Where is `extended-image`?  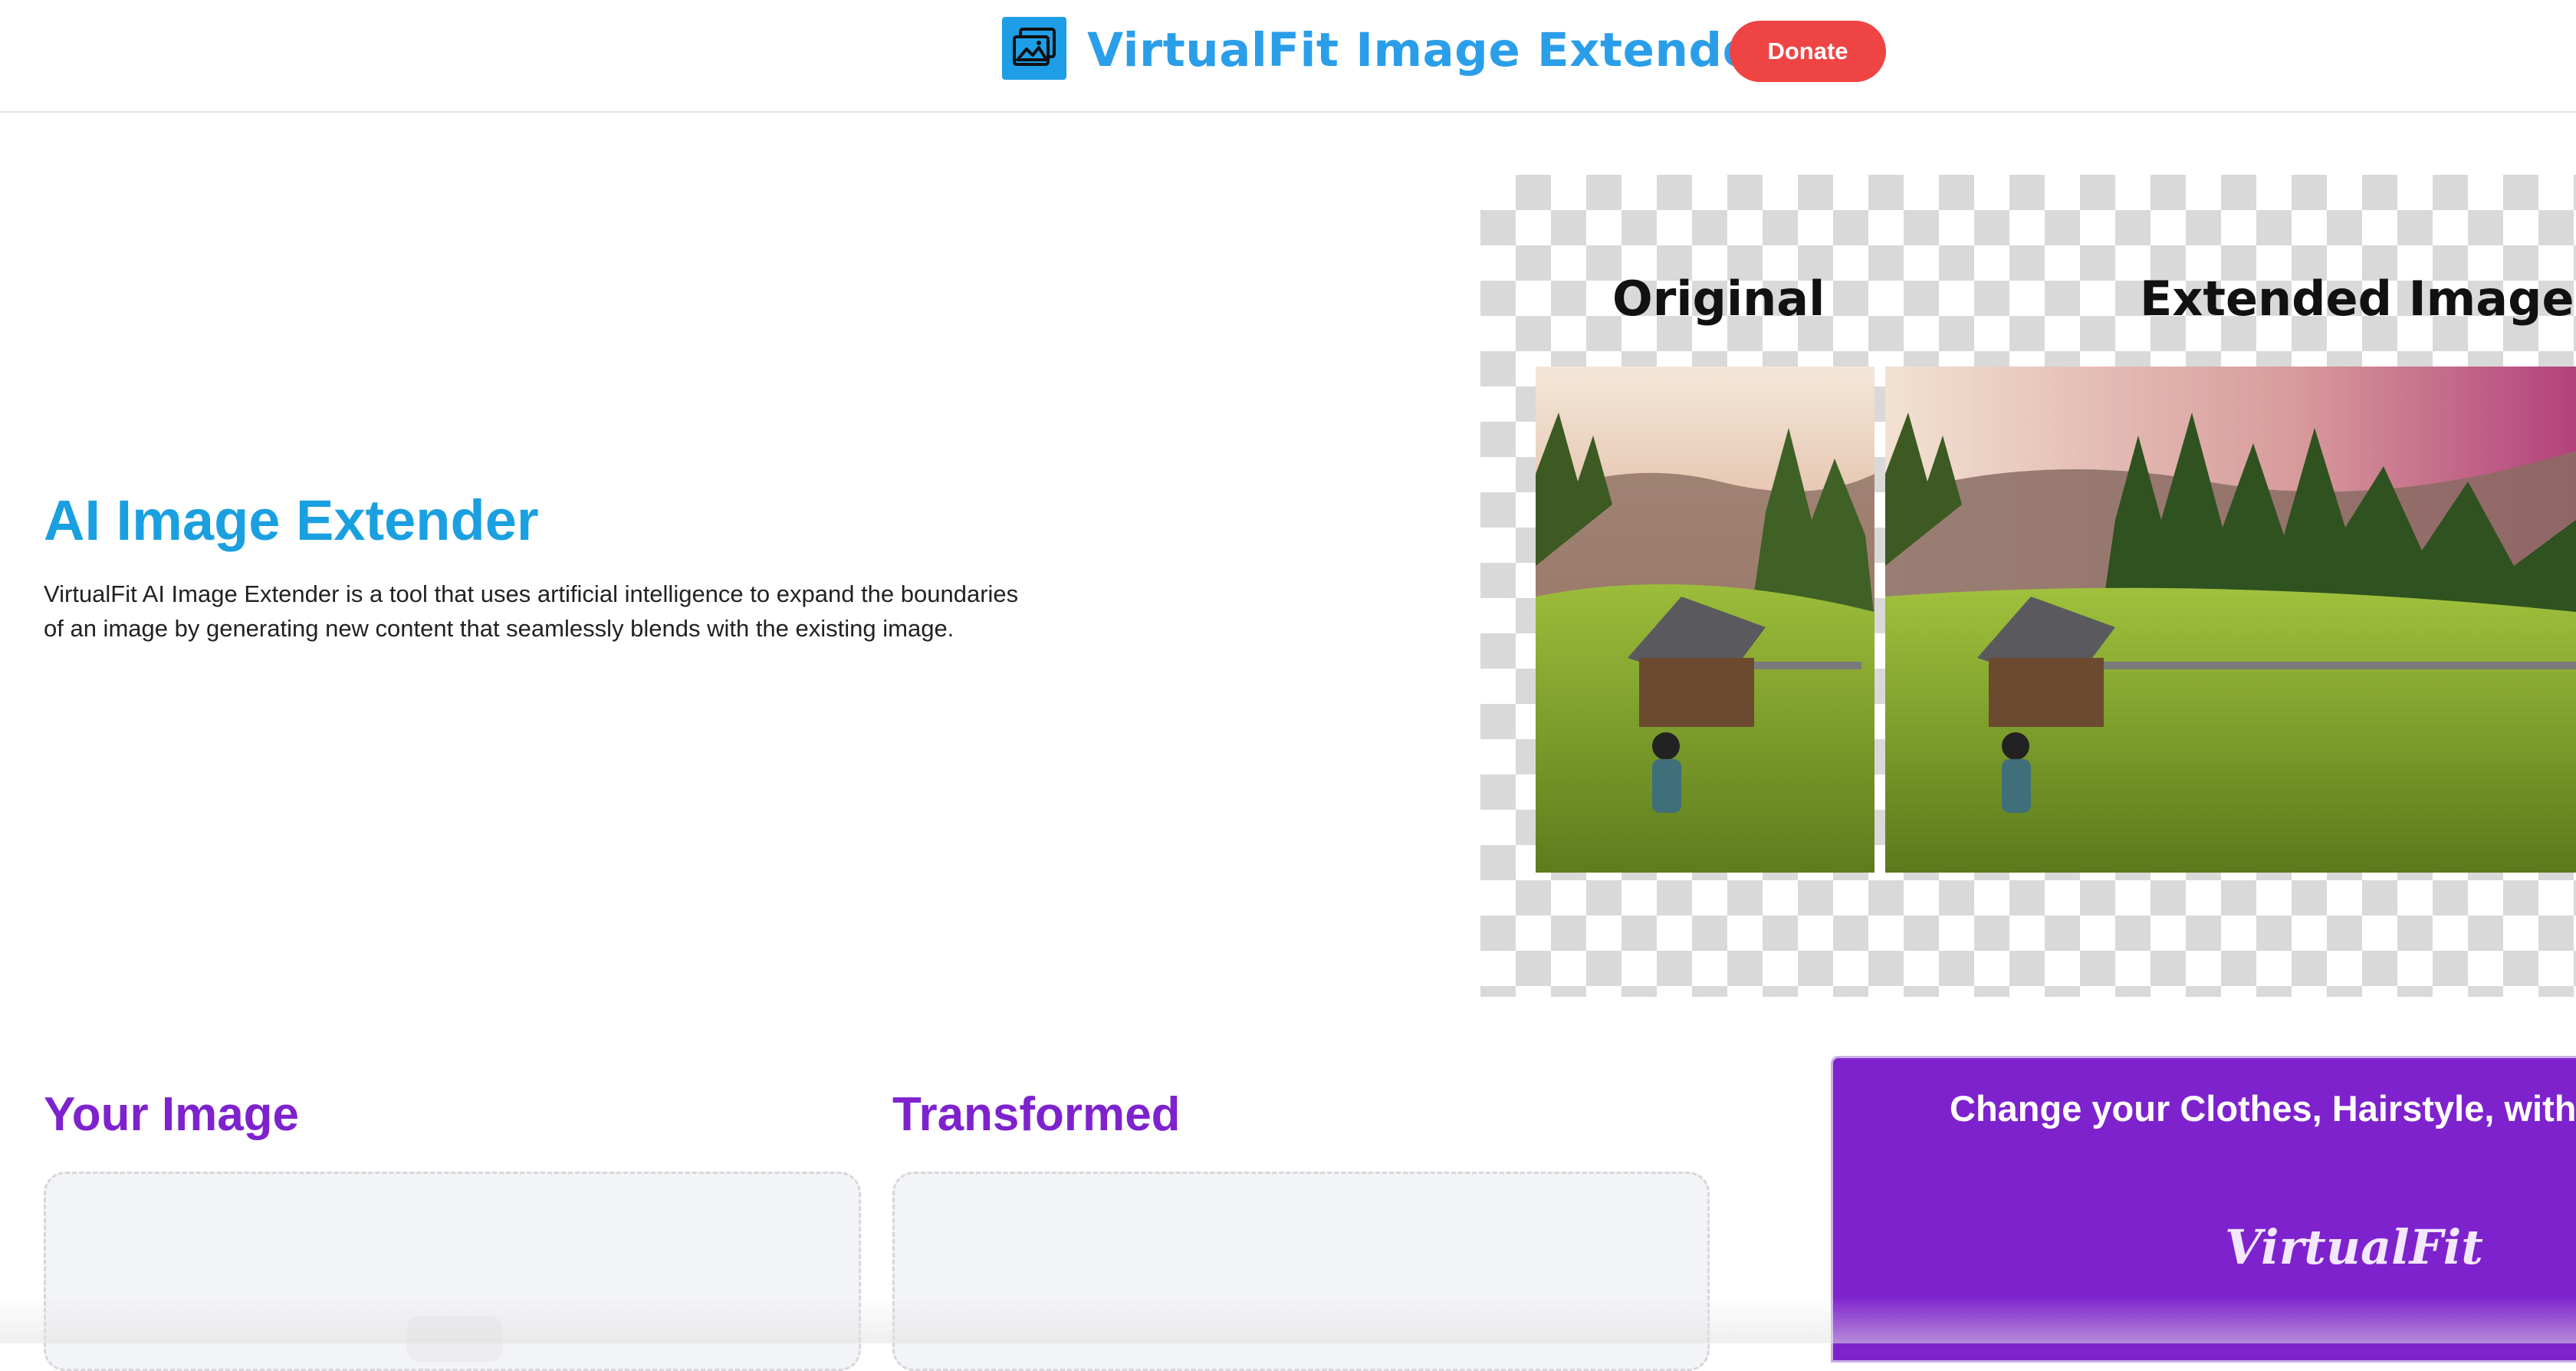
extended-image is located at coordinates (2230, 620).